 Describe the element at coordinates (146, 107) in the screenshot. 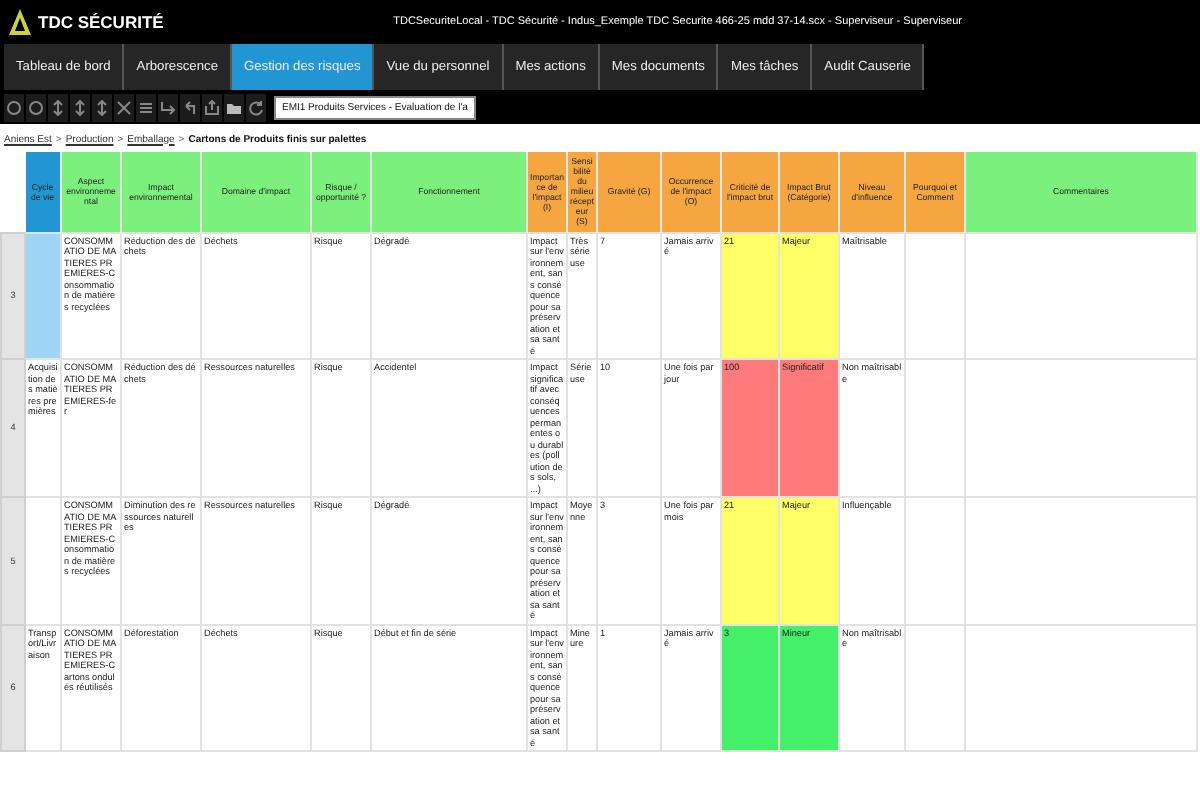

I see `list-icon` at that location.